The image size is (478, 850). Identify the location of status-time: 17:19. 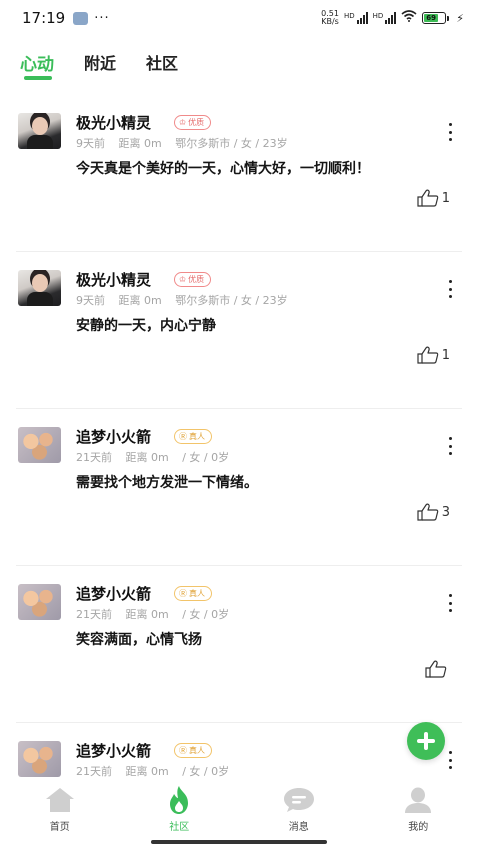
(44, 18).